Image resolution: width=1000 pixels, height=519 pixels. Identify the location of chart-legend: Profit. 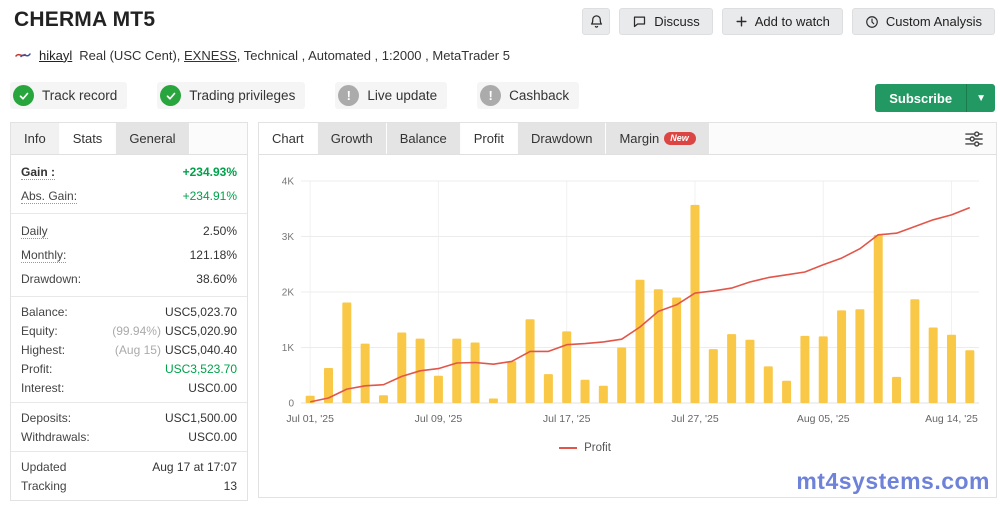
(585, 448).